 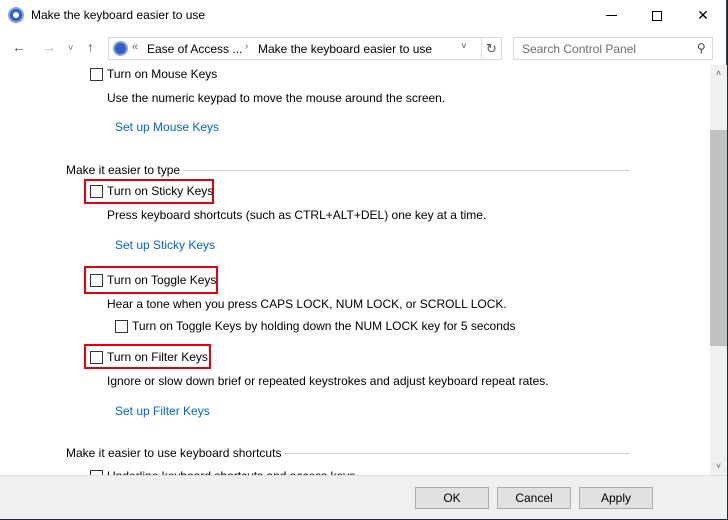 I want to click on cancel-button: Cancel, so click(x=534, y=498).